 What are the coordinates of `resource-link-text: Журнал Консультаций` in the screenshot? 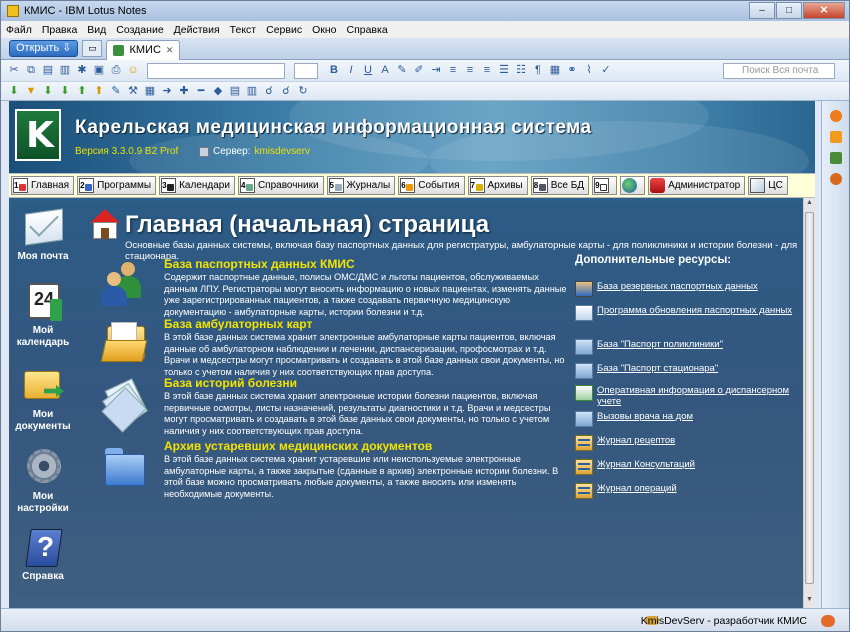 It's located at (646, 464).